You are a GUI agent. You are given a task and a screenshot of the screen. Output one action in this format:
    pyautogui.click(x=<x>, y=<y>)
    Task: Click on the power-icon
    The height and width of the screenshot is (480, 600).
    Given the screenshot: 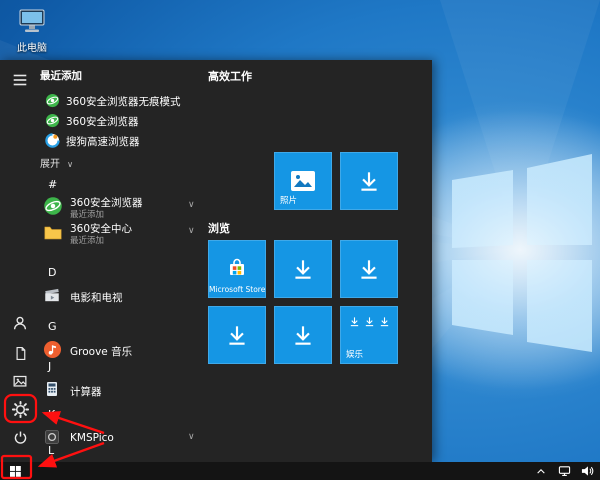 What is the action you would take?
    pyautogui.click(x=20, y=437)
    